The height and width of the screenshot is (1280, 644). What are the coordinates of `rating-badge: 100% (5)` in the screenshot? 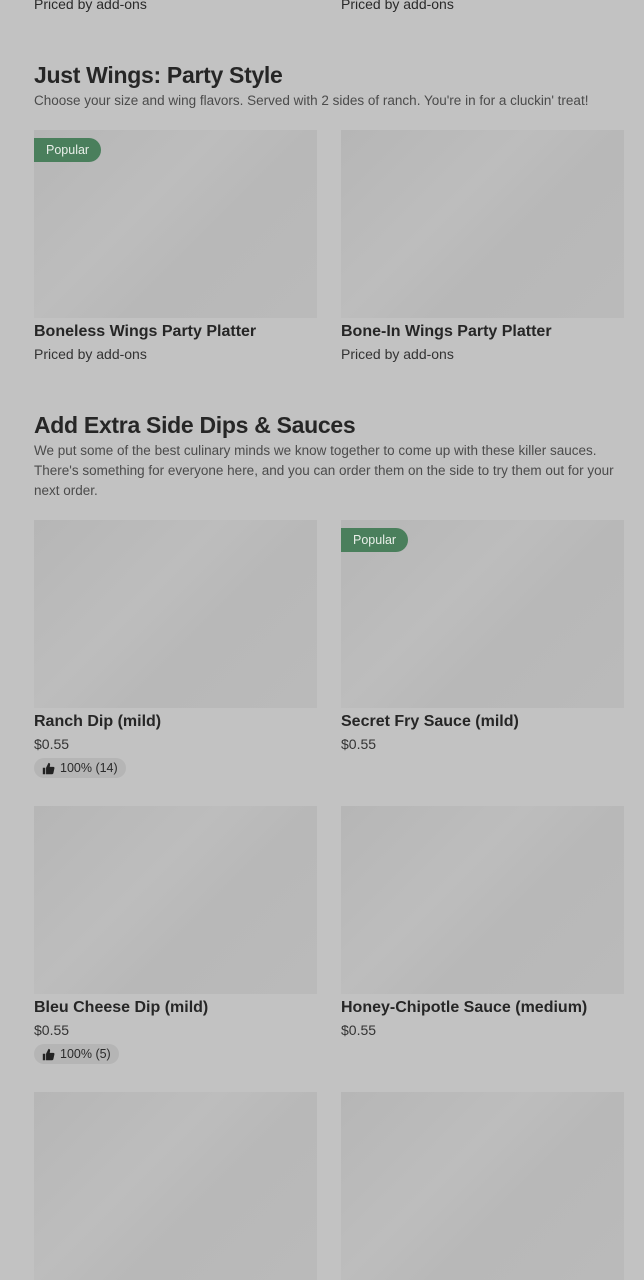 It's located at (76, 1054).